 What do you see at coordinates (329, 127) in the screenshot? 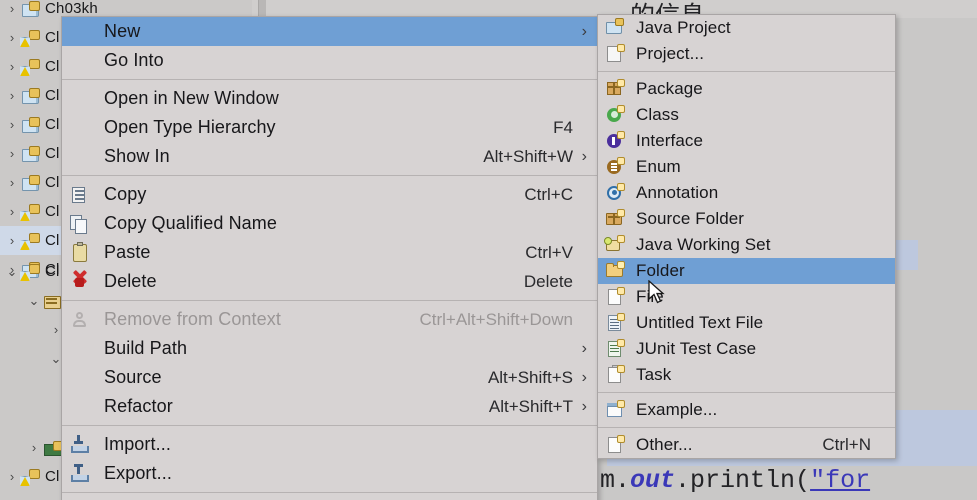
I see `menu-item-open-type-hierarchy: Open Type Hierarchy F4` at bounding box center [329, 127].